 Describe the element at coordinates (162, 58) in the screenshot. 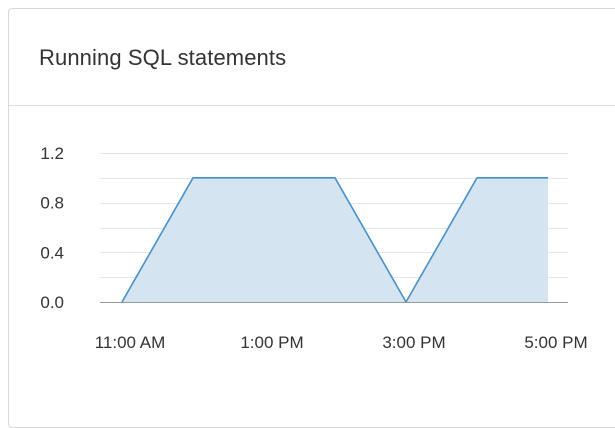

I see `card-title: Running SQL statements` at that location.